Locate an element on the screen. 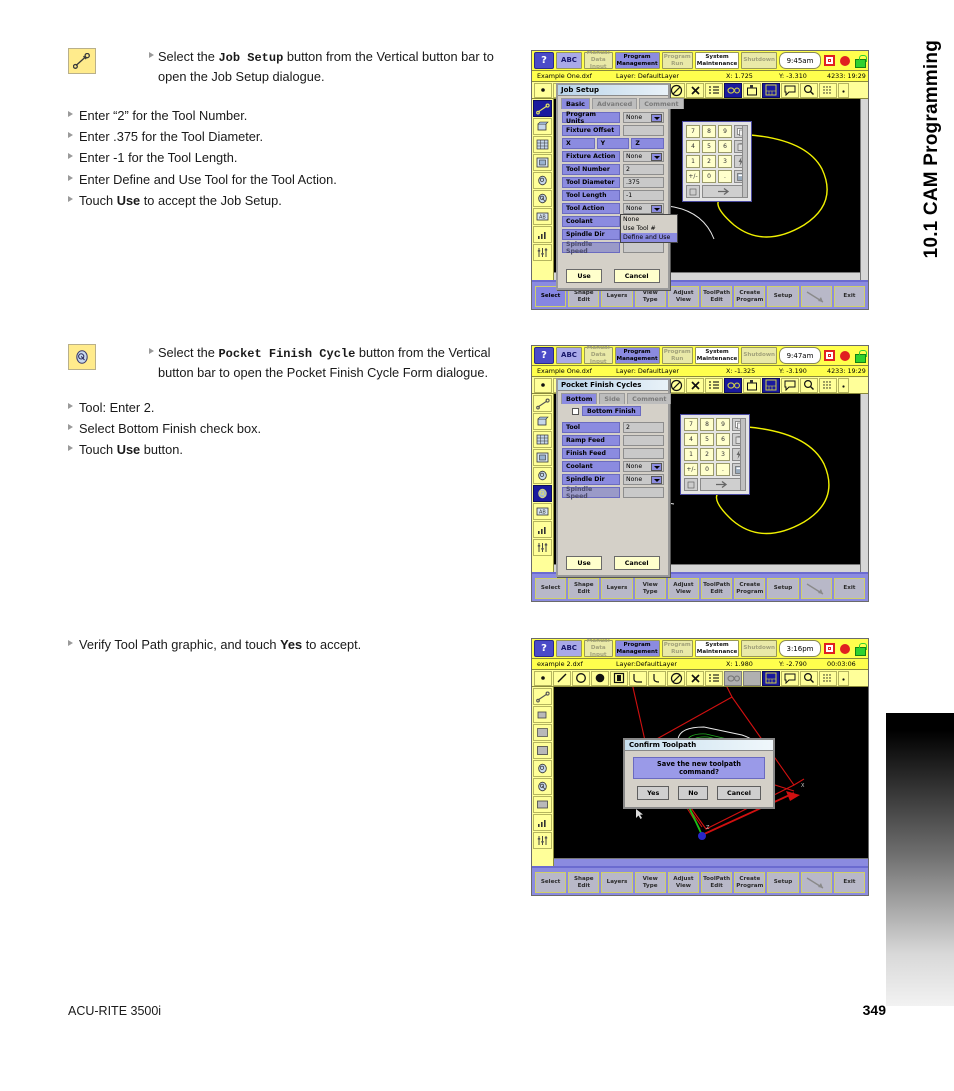  note-icon is located at coordinates (790, 90).